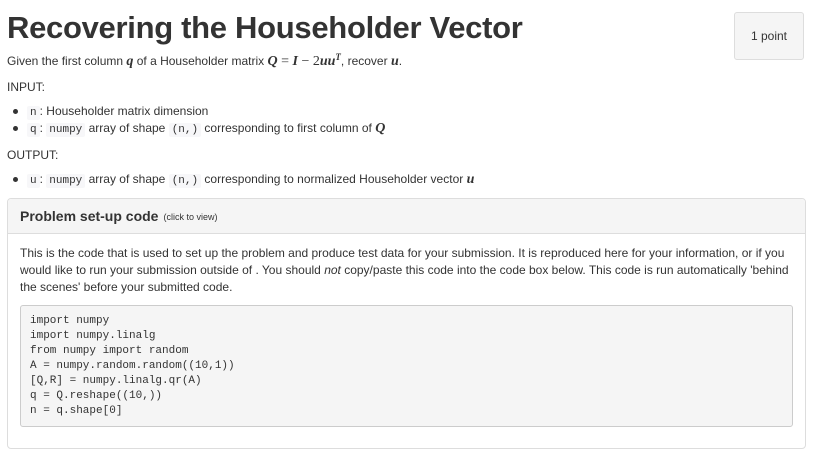  What do you see at coordinates (124, 111) in the screenshot?
I see `input-item-text: : Householder matrix dimension` at bounding box center [124, 111].